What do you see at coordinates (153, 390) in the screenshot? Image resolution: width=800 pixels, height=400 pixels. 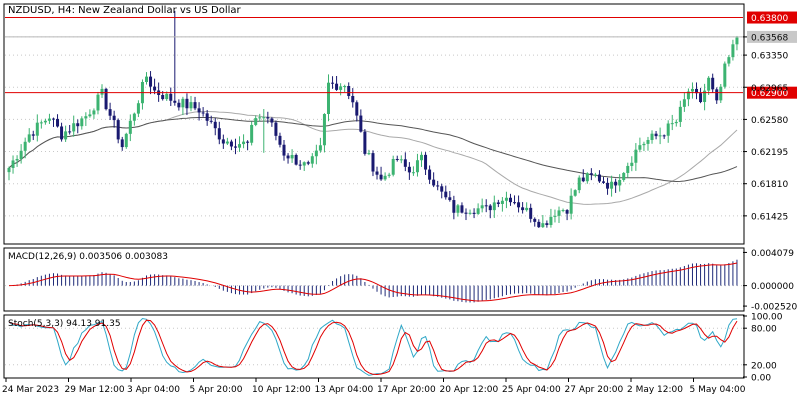 I see `x-tick-label: 3 Apr 04:00` at bounding box center [153, 390].